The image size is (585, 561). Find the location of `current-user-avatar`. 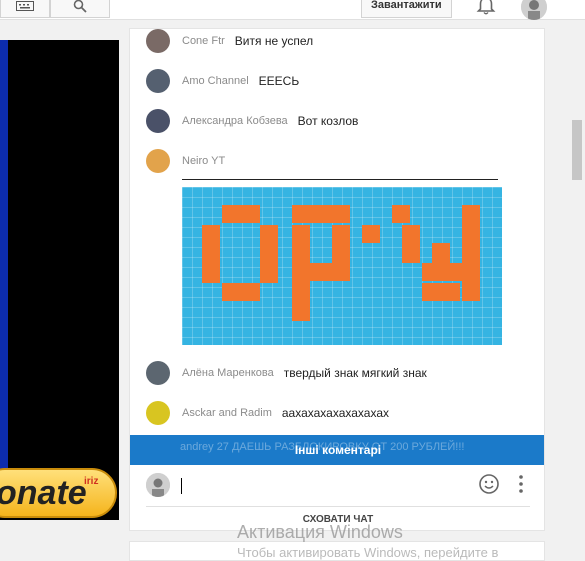

current-user-avatar is located at coordinates (158, 485).